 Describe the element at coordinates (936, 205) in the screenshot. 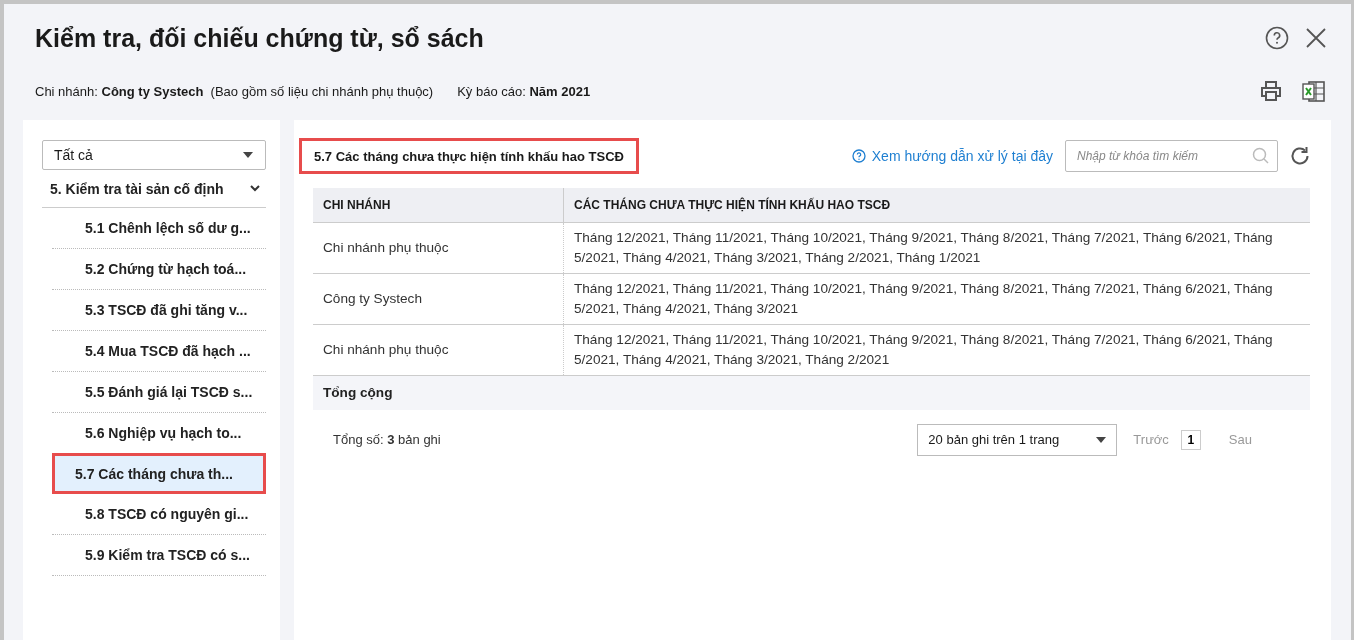

I see `column-header: CÁC THÁNG CHƯA THỰC HIỆN TÍNH KHẤU HAO TSCĐ` at that location.